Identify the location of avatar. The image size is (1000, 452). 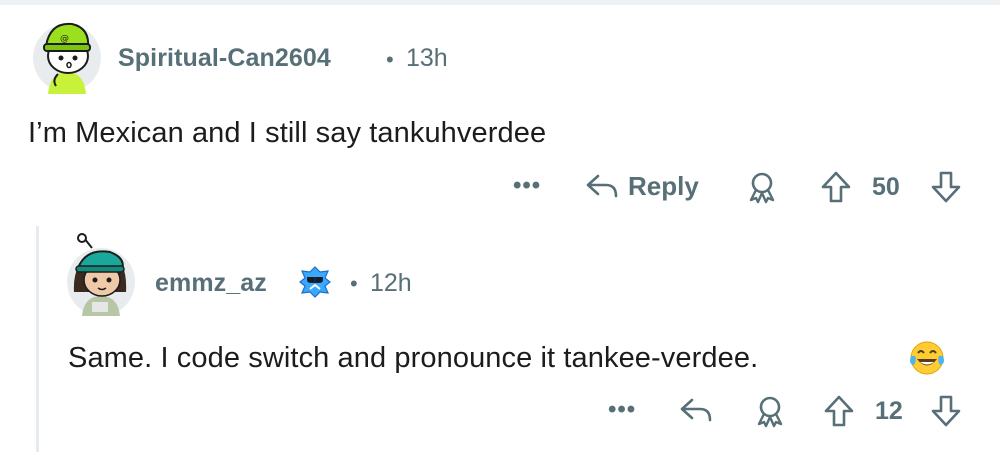
(101, 274).